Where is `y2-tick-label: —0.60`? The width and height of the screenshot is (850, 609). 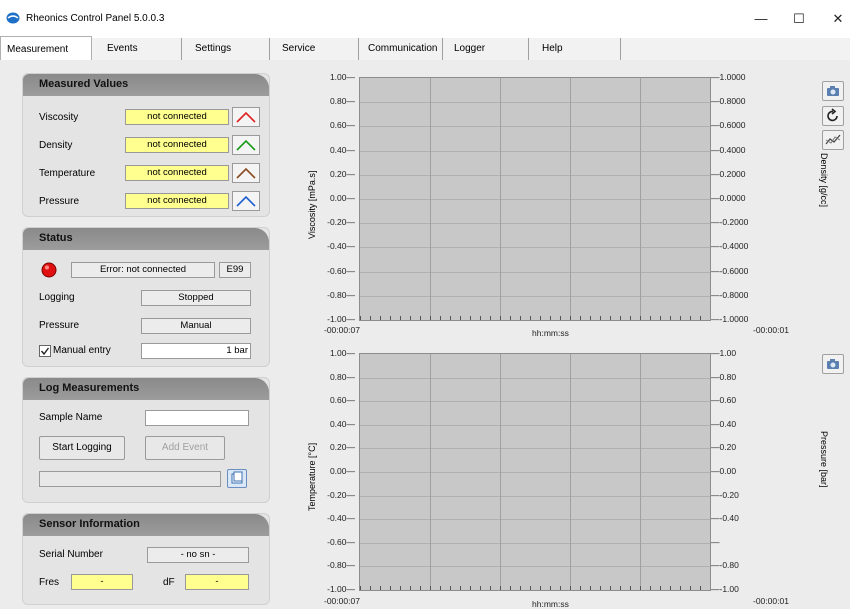 y2-tick-label: —0.60 is located at coordinates (724, 400).